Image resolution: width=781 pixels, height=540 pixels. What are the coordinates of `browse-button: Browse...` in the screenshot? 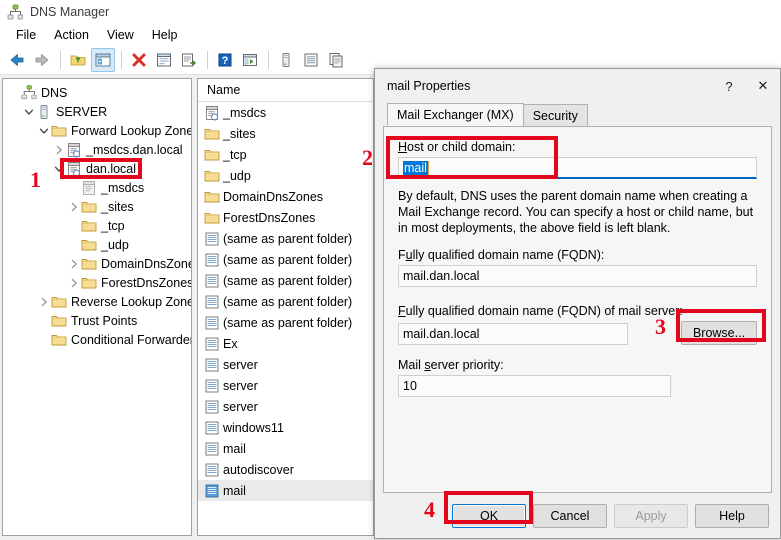 It's located at (719, 333).